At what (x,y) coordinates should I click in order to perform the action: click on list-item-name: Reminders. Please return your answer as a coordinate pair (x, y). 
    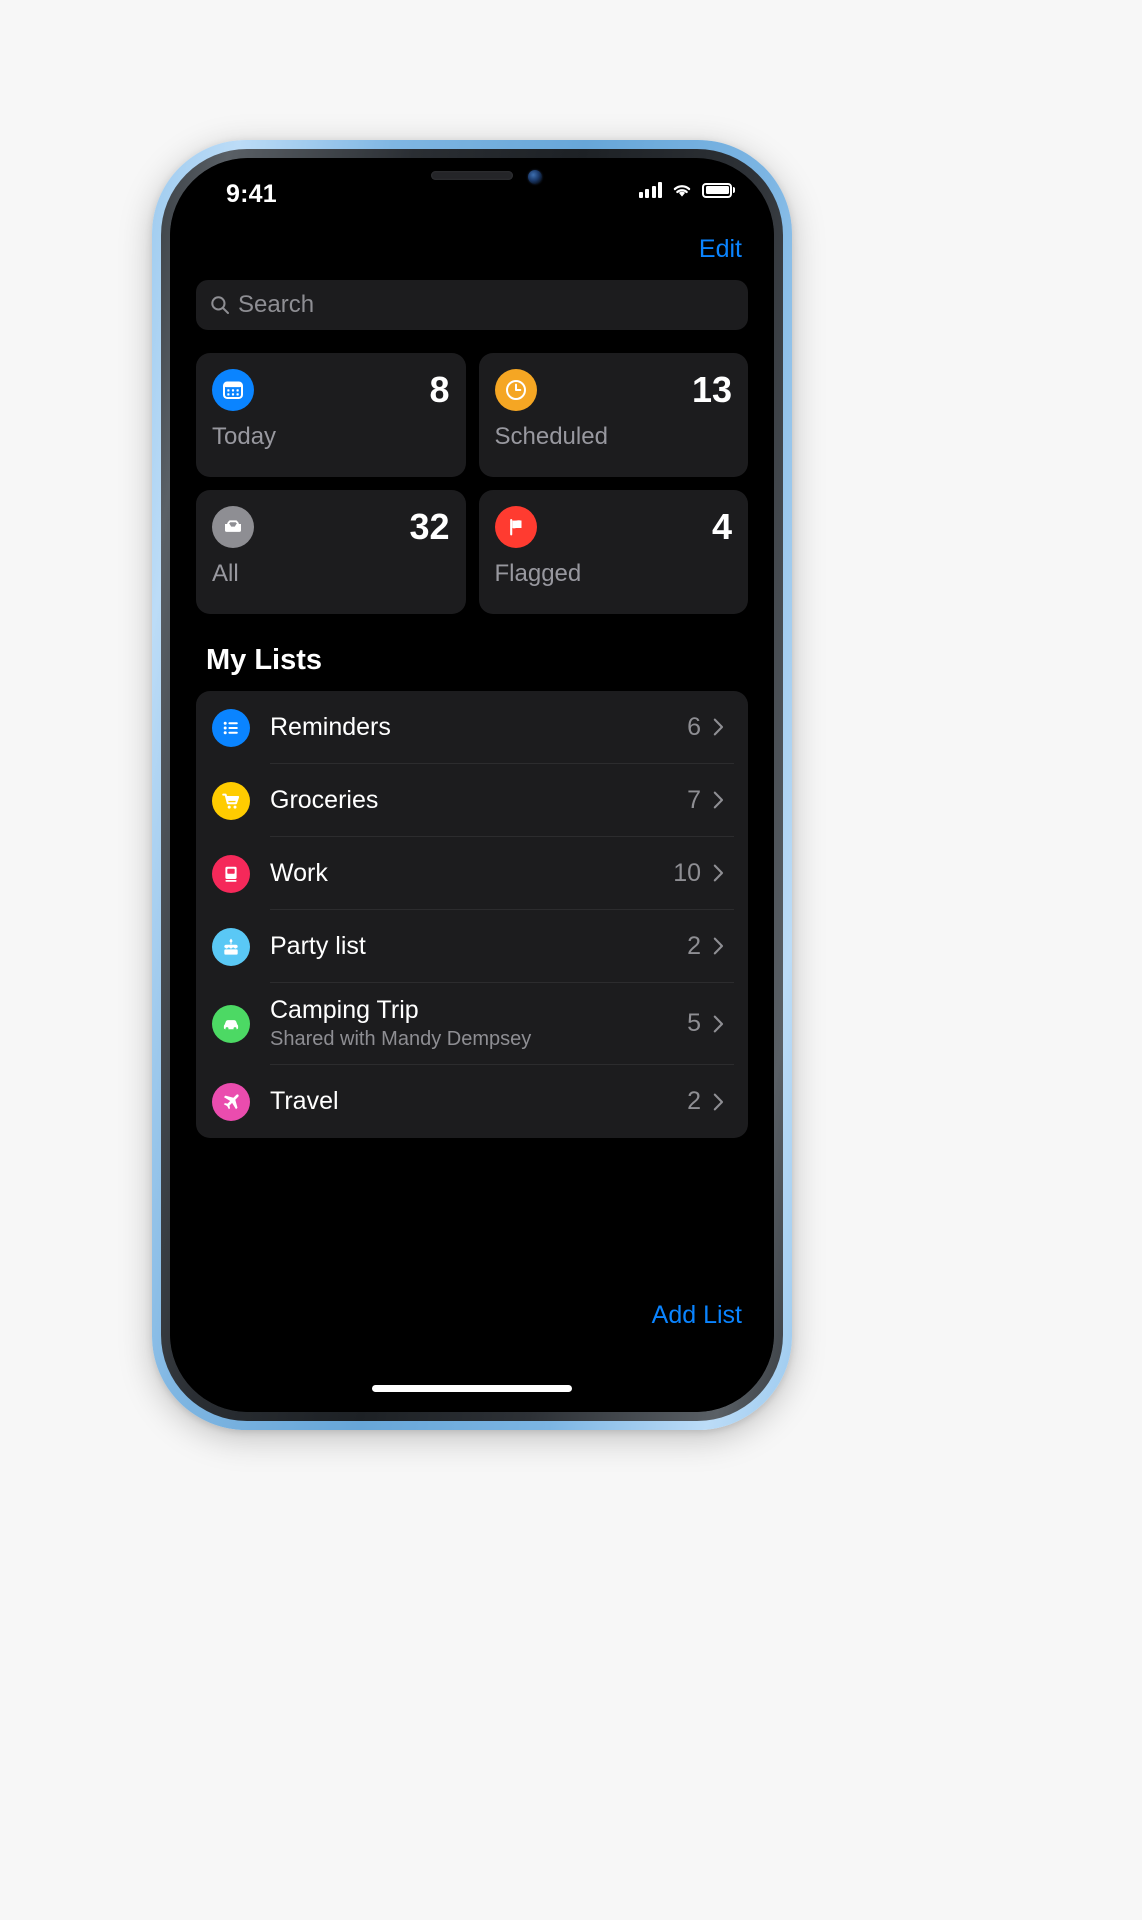
    Looking at the image, I should click on (330, 726).